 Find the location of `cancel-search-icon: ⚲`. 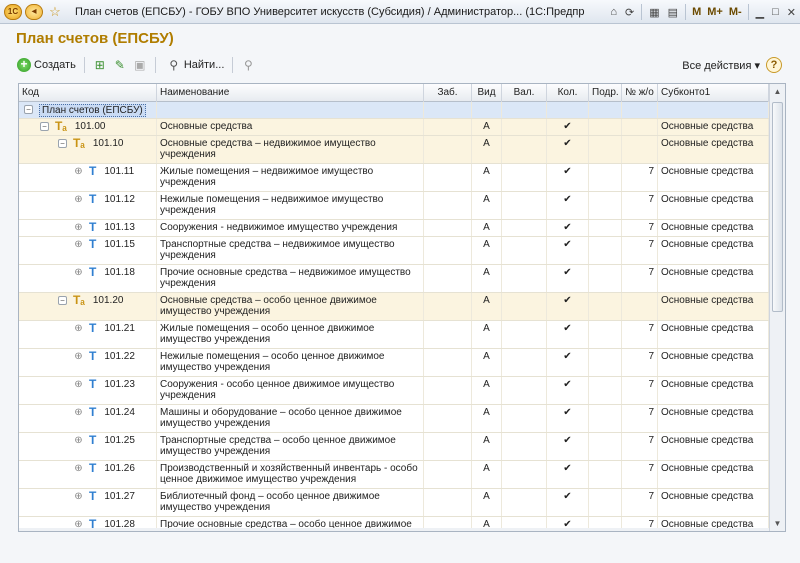

cancel-search-icon: ⚲ is located at coordinates (248, 65).